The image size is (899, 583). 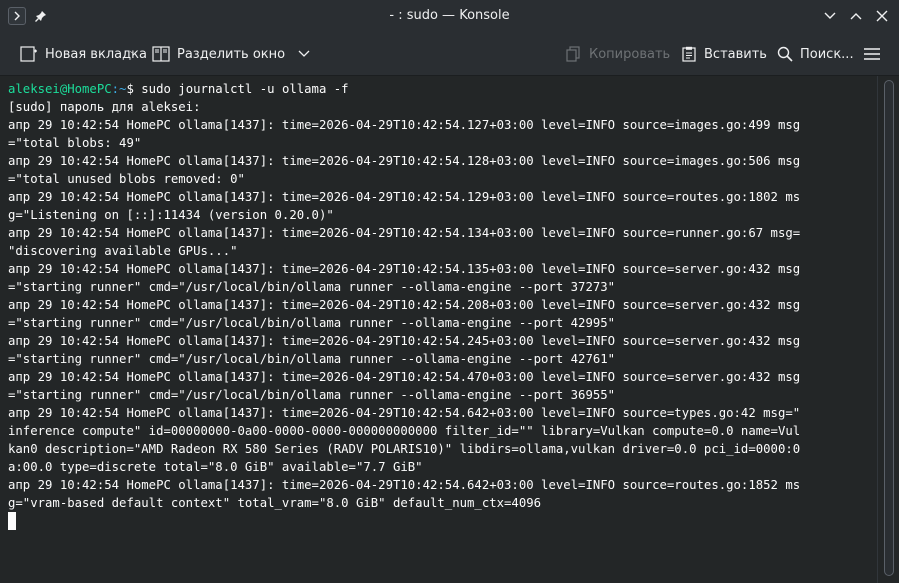 I want to click on copy-button: Копировать, so click(x=618, y=54).